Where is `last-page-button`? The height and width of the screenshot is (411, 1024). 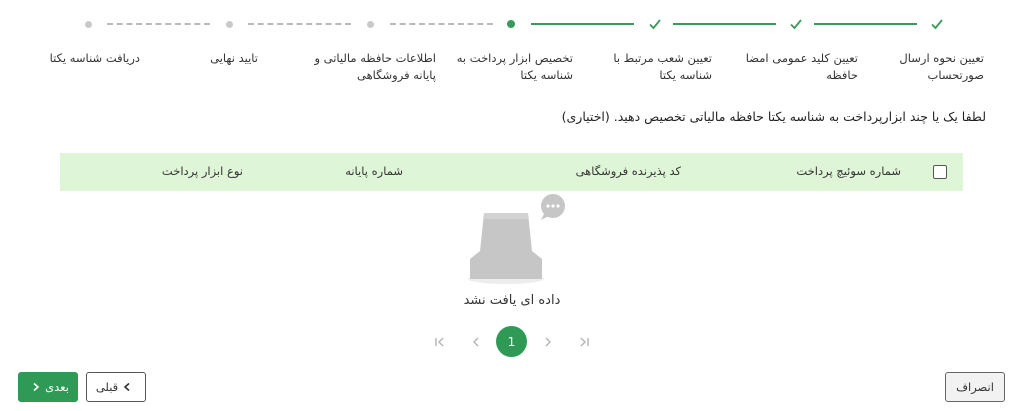
last-page-button is located at coordinates (584, 342).